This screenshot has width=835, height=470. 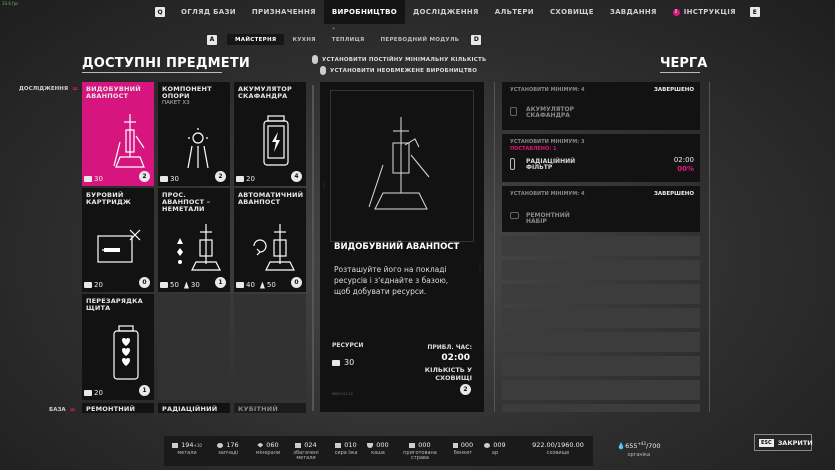 What do you see at coordinates (212, 39) in the screenshot?
I see `subnav-prev-key: A` at bounding box center [212, 39].